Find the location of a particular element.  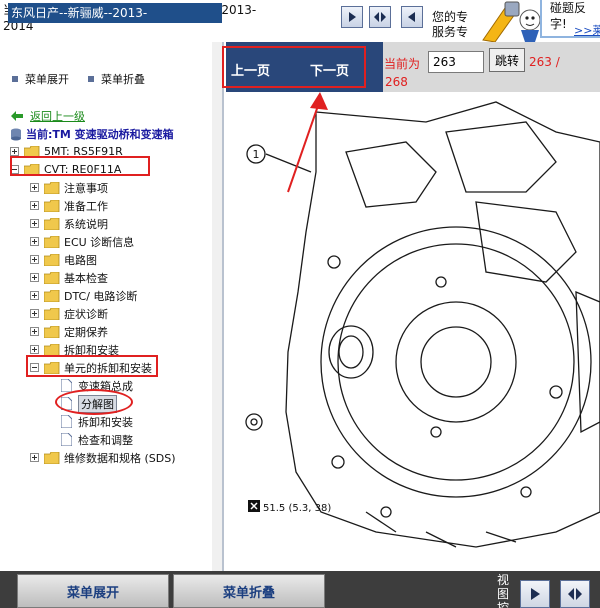

view-next-button is located at coordinates (535, 594).